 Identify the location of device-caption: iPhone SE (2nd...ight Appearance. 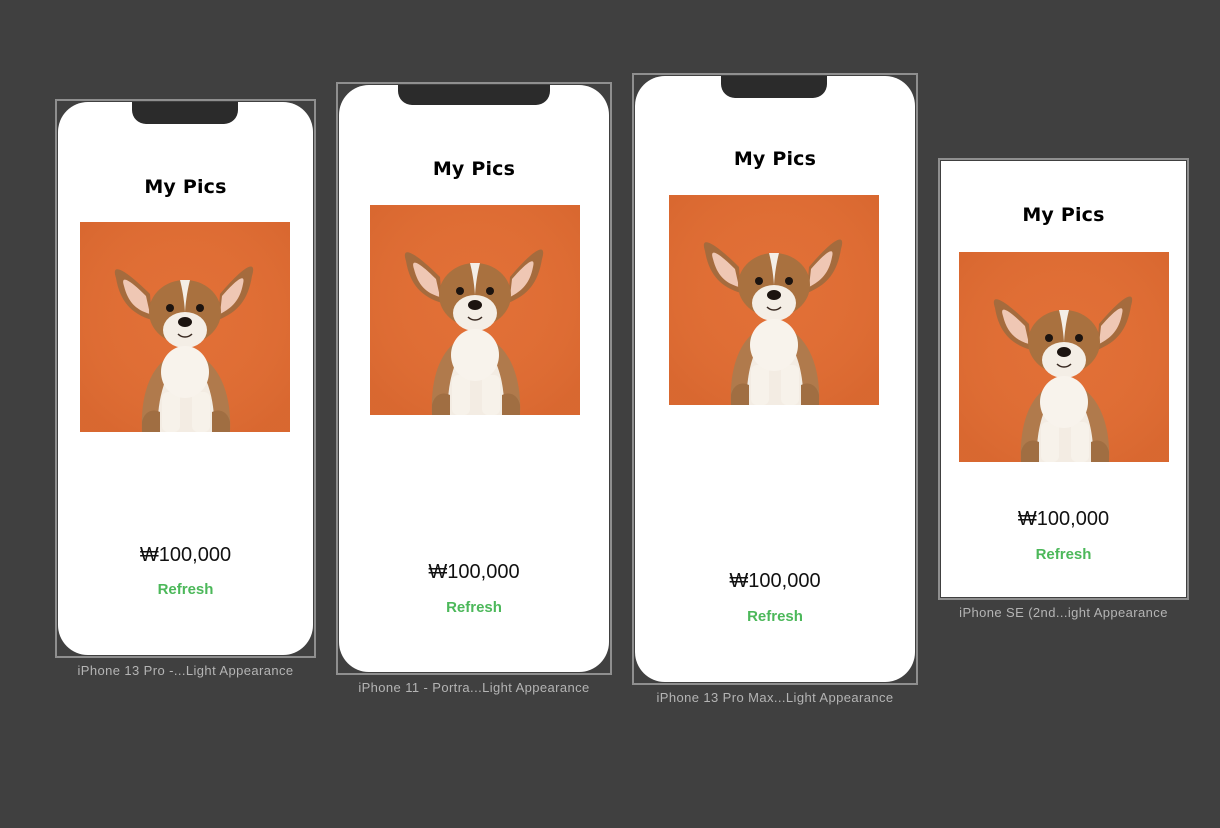
(1063, 612).